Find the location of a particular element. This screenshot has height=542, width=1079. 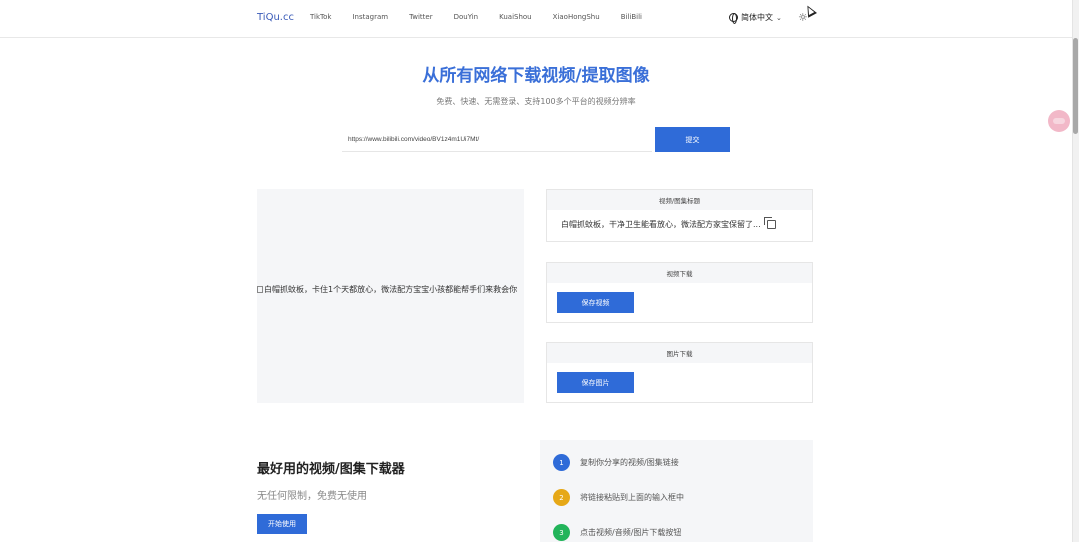

nav-link-bilibili: BiliBili is located at coordinates (631, 17).